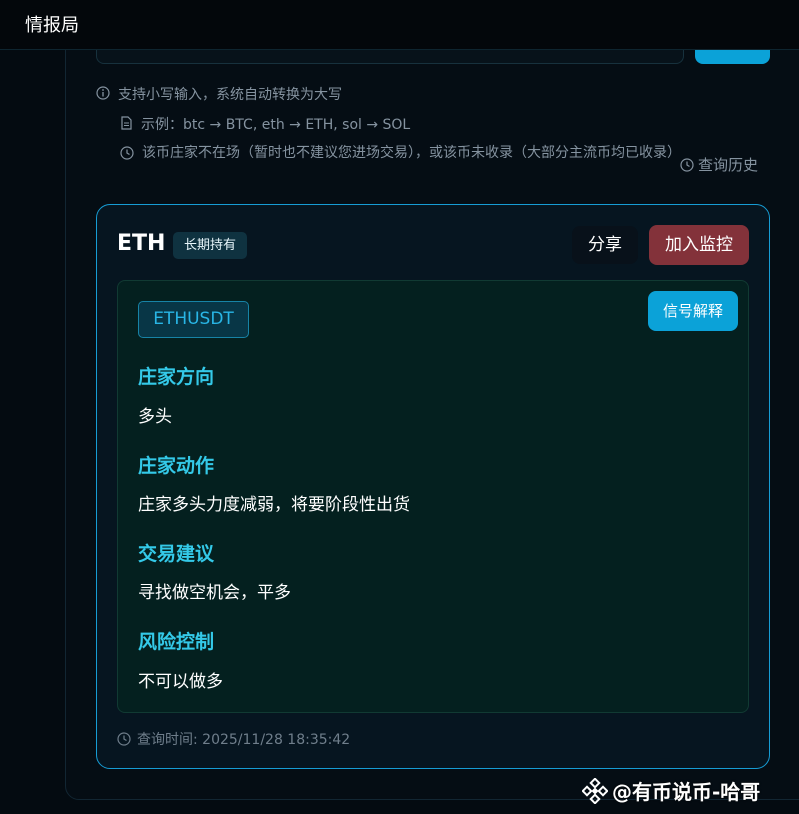 The width and height of the screenshot is (799, 814). I want to click on tip-example-text: 示例：btc → BTC, eth → ETH, sol → SOL, so click(276, 125).